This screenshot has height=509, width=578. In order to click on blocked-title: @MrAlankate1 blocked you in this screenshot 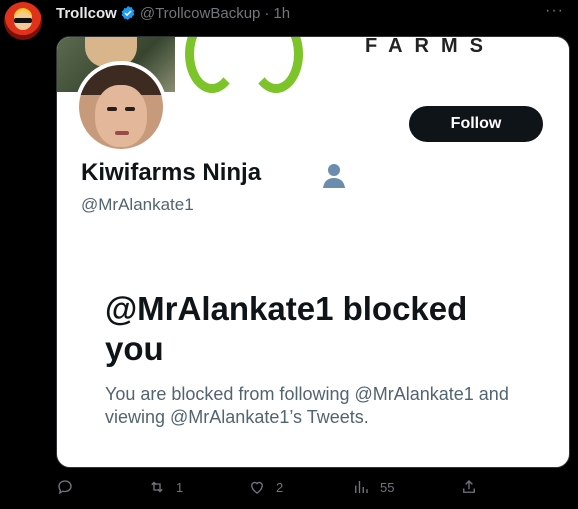, I will do `click(286, 328)`.